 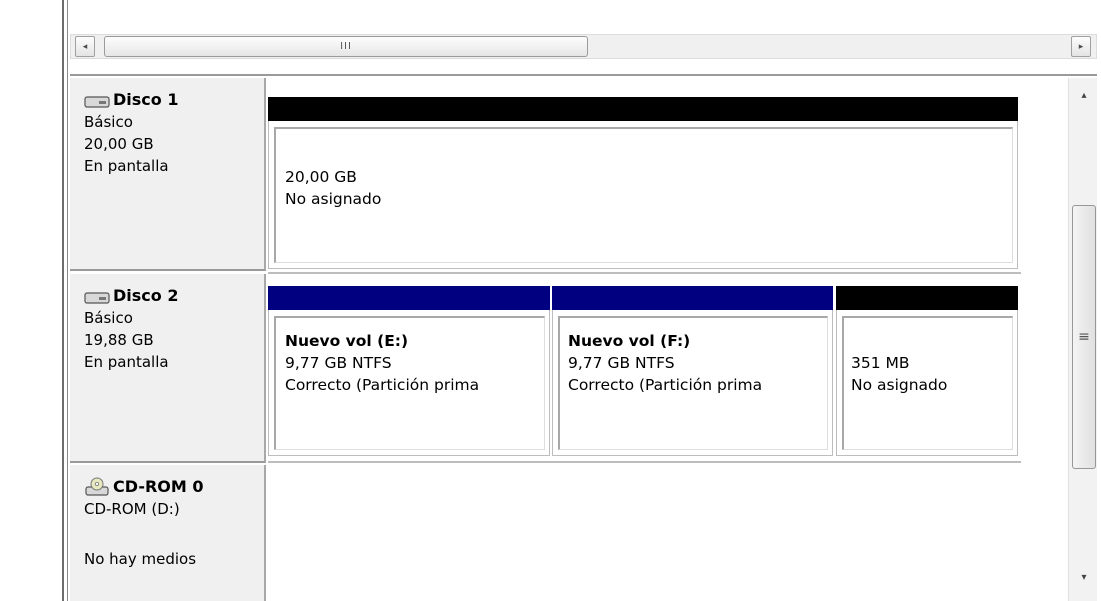 What do you see at coordinates (880, 363) in the screenshot?
I see `partition-size: 351 MB` at bounding box center [880, 363].